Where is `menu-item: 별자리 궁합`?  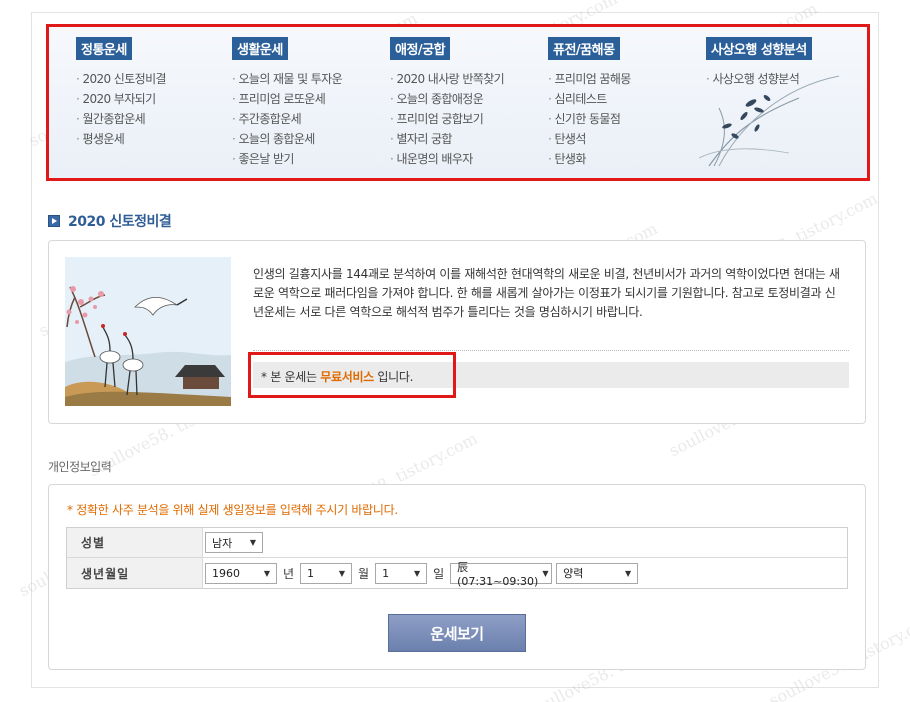
menu-item: 별자리 궁합 is located at coordinates (447, 139).